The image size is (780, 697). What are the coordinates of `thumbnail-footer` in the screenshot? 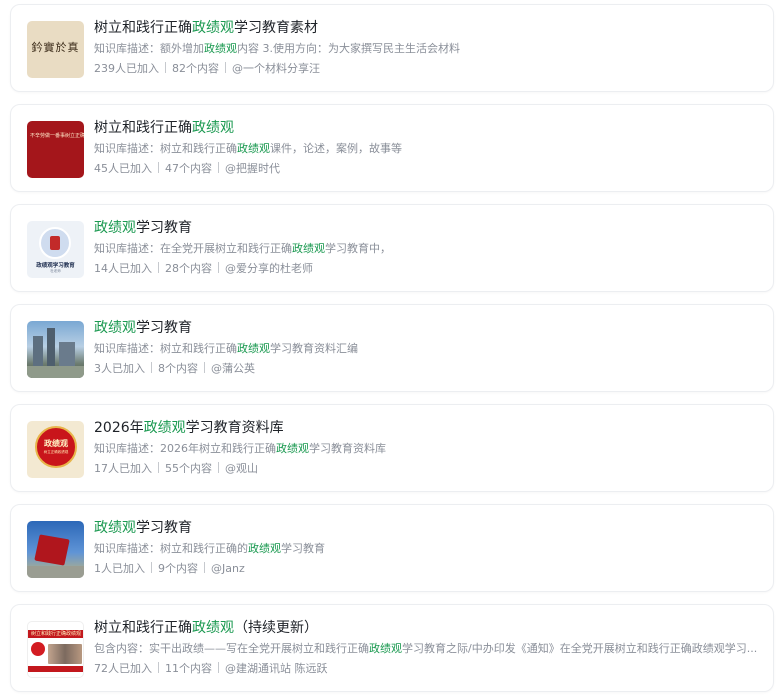 It's located at (55, 669).